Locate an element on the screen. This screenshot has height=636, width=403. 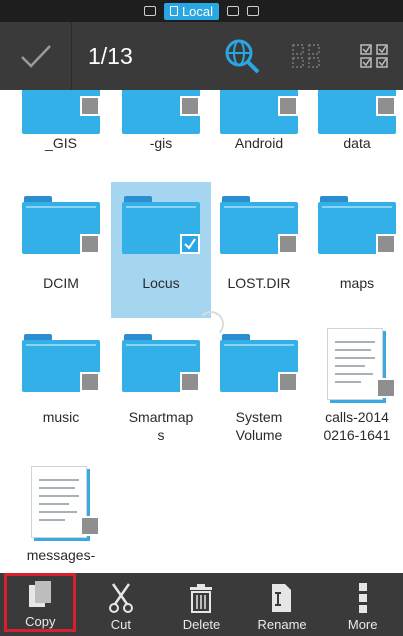
selection-count: 1/13 is located at coordinates (110, 55).